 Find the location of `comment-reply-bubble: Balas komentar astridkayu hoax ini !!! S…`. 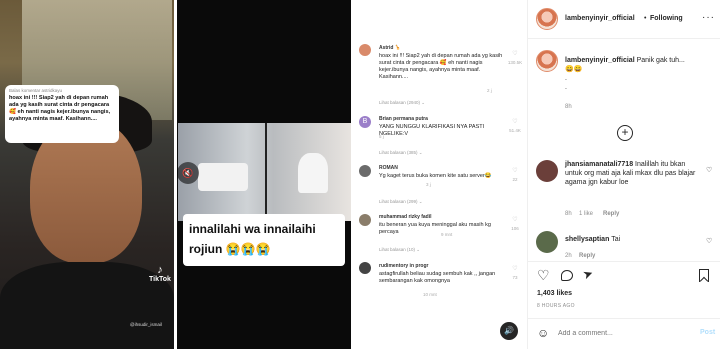

comment-reply-bubble: Balas komentar astridkayu hoax ini !!! S… is located at coordinates (62, 114).